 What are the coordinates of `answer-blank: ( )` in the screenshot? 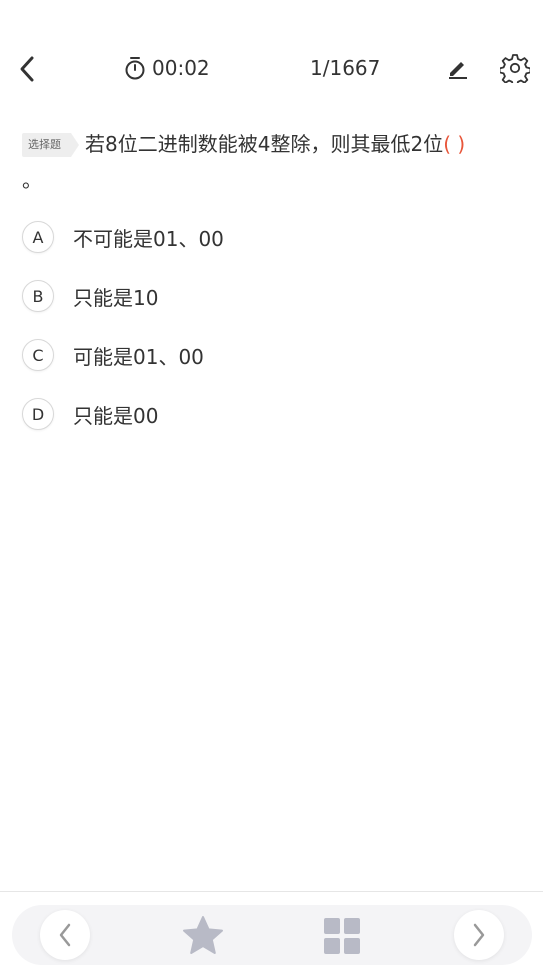 It's located at (454, 144).